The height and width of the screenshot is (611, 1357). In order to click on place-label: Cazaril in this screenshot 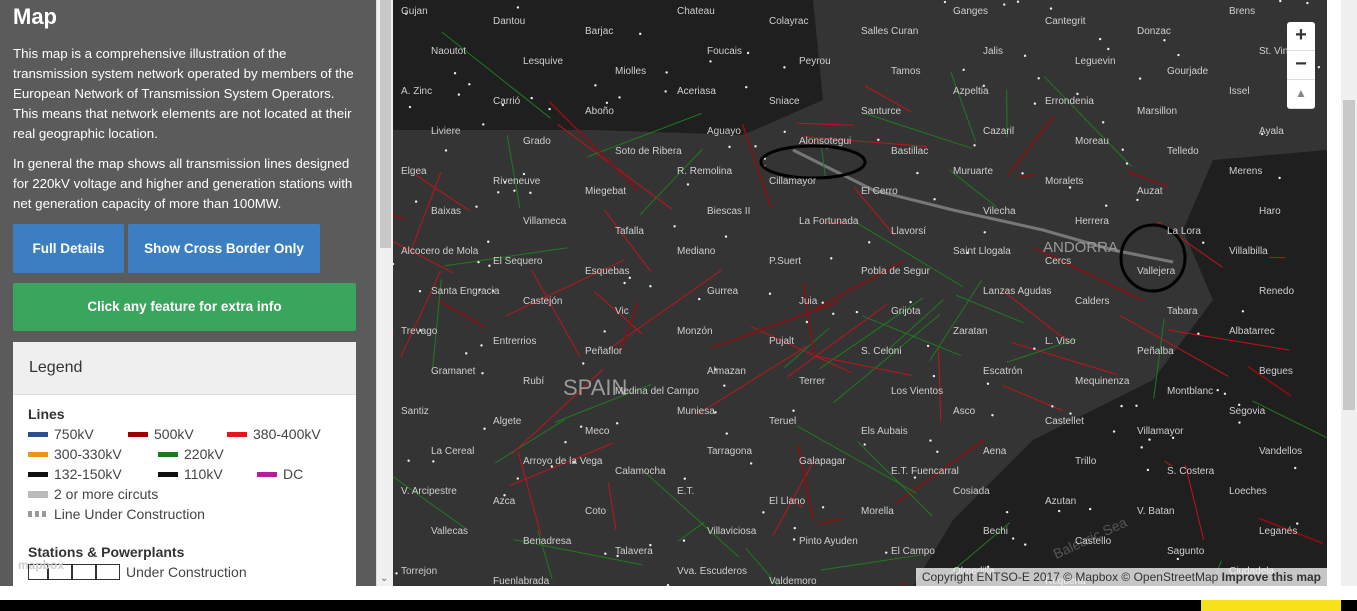, I will do `click(998, 131)`.